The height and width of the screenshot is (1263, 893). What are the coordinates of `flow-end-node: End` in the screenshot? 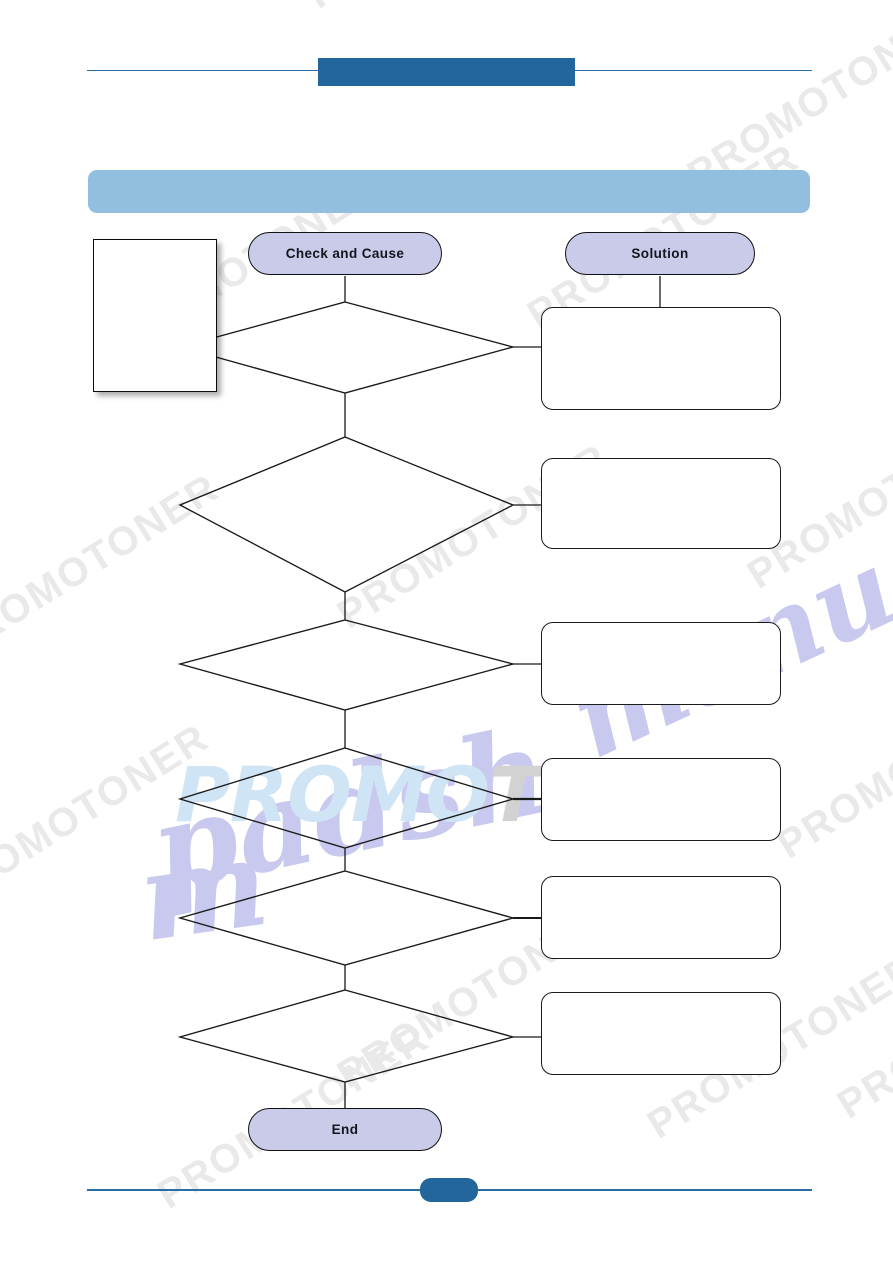 It's located at (345, 1129).